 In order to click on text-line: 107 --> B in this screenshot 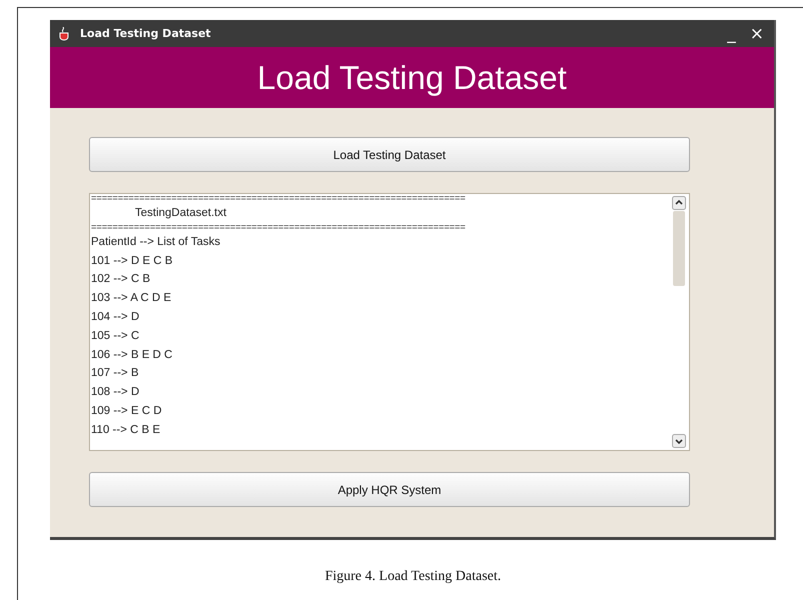, I will do `click(115, 374)`.